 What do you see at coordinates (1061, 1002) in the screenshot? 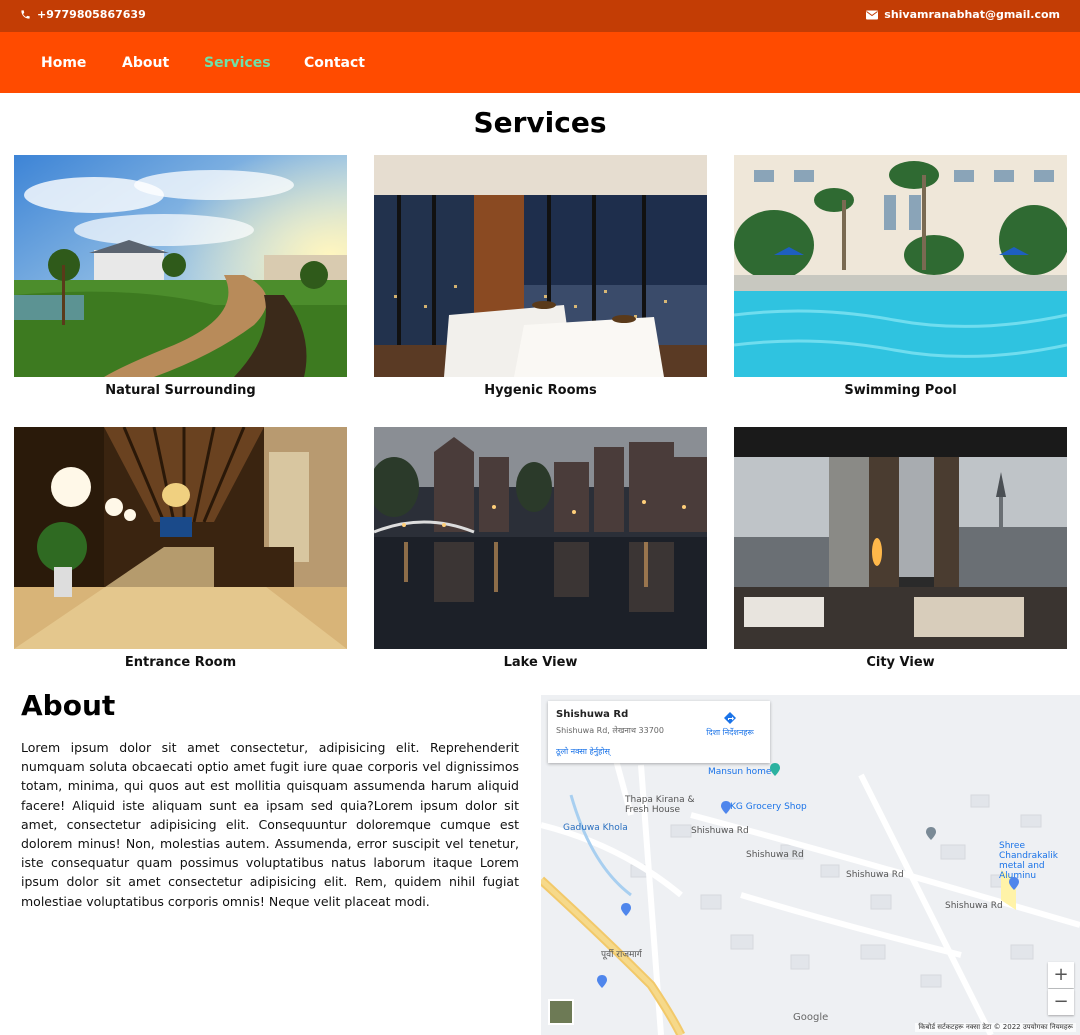
I see `zoom-out-button: −` at bounding box center [1061, 1002].